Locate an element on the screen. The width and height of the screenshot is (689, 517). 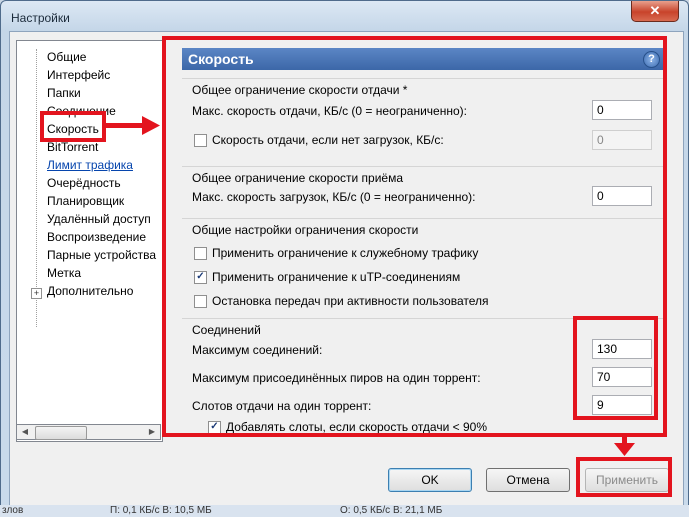
arrow-to-apply is located at coordinates (624, 446).